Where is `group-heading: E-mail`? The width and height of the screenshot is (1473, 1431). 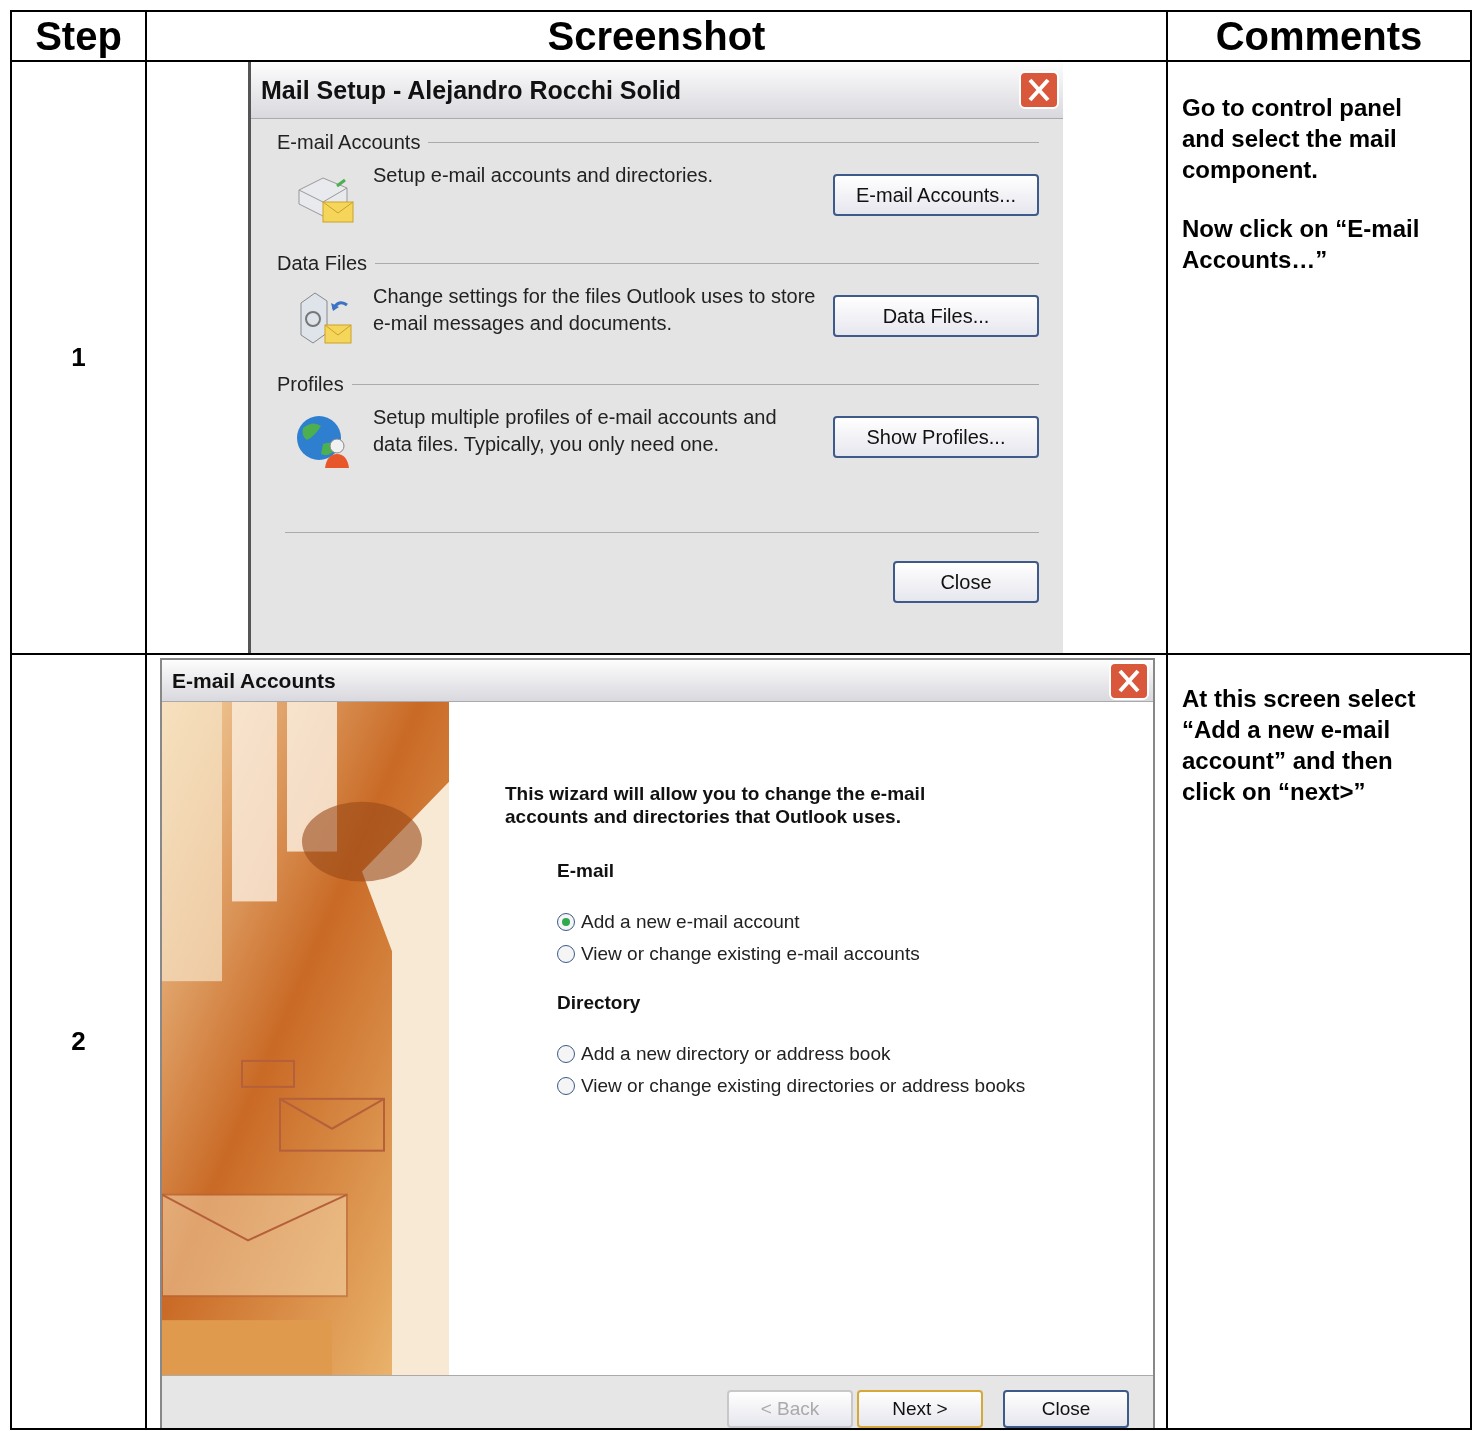 group-heading: E-mail is located at coordinates (586, 871).